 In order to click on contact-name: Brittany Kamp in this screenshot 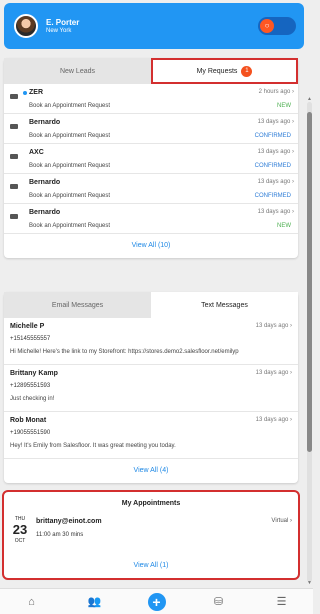, I will do `click(34, 373)`.